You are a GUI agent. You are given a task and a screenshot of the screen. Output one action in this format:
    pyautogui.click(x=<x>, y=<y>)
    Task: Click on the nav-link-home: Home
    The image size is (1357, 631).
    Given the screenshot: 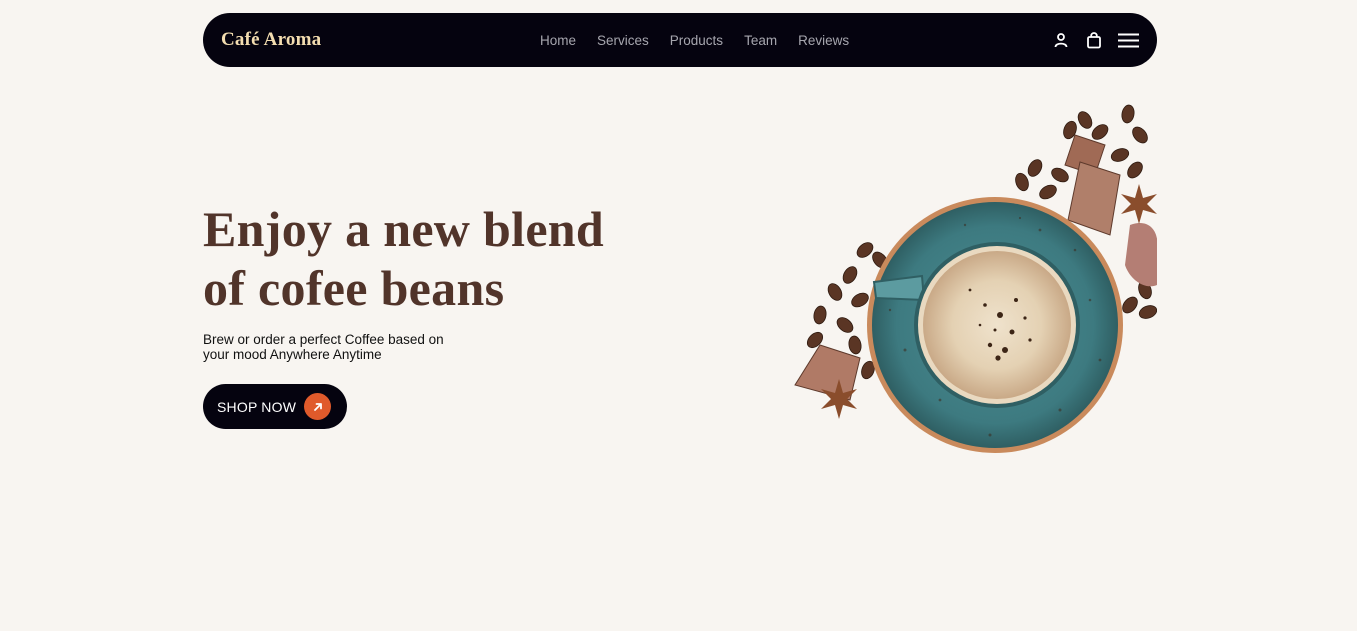 What is the action you would take?
    pyautogui.click(x=558, y=40)
    